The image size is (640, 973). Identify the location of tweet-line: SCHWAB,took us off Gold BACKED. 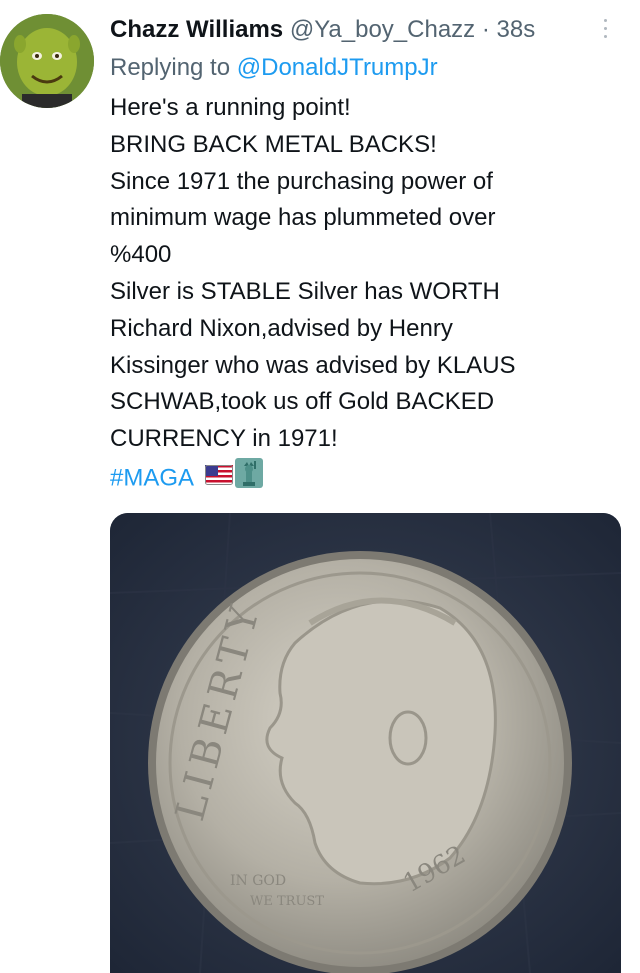
(302, 402).